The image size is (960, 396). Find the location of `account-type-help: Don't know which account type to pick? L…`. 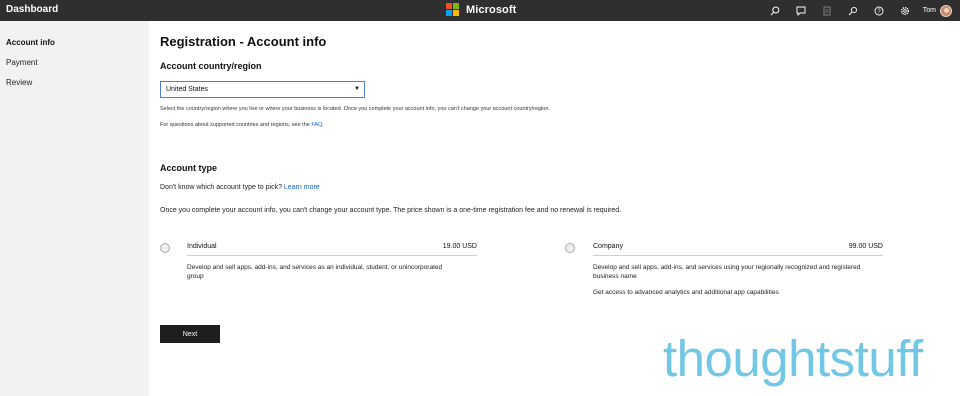

account-type-help: Don't know which account type to pick? L… is located at coordinates (240, 187).